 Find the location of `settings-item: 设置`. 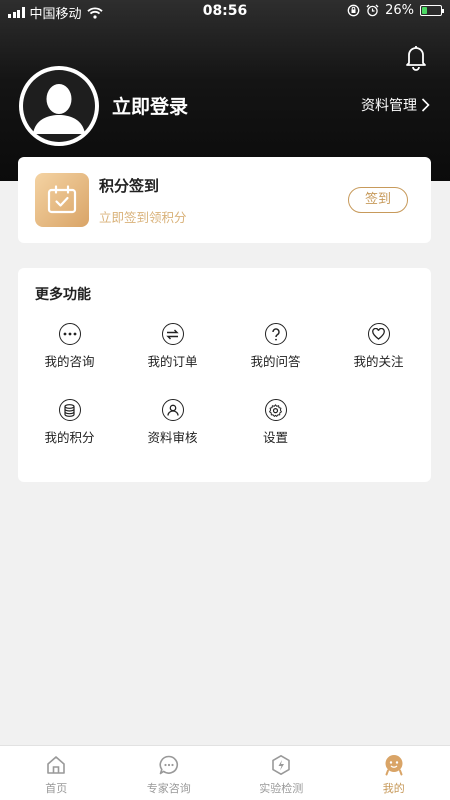

settings-item: 设置 is located at coordinates (275, 422).